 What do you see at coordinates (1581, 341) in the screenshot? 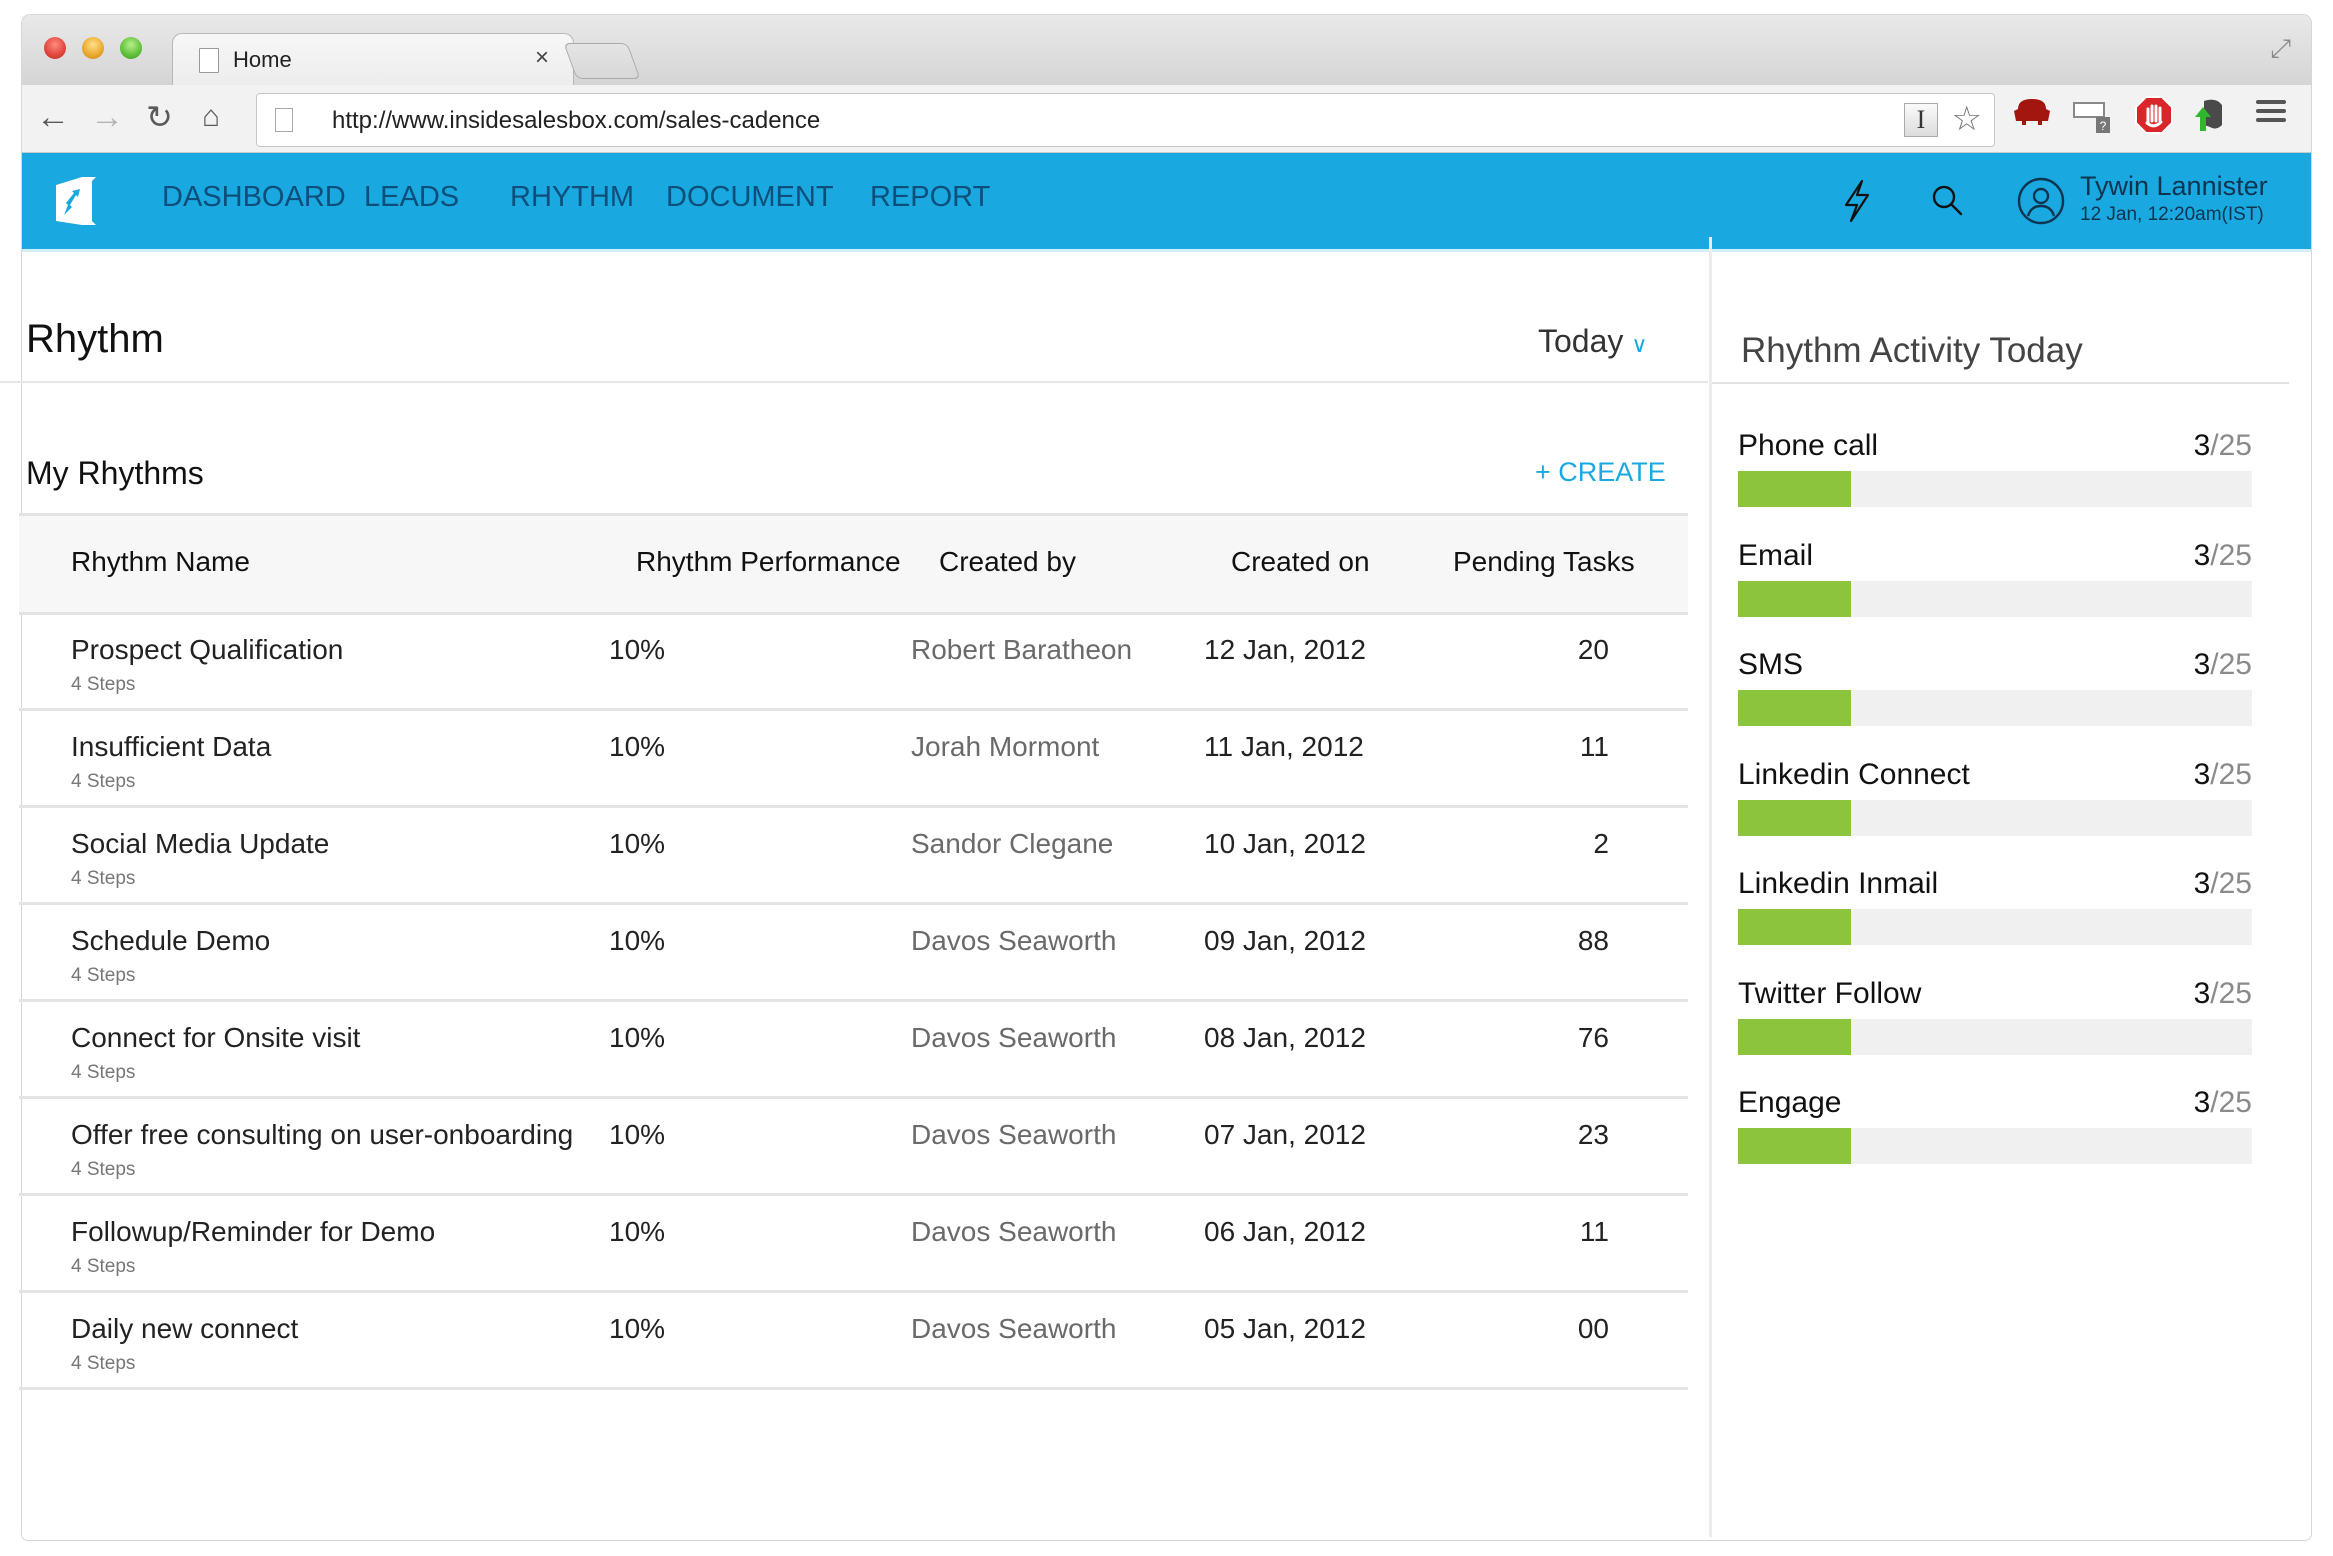
I see `date-range-value: Today` at bounding box center [1581, 341].